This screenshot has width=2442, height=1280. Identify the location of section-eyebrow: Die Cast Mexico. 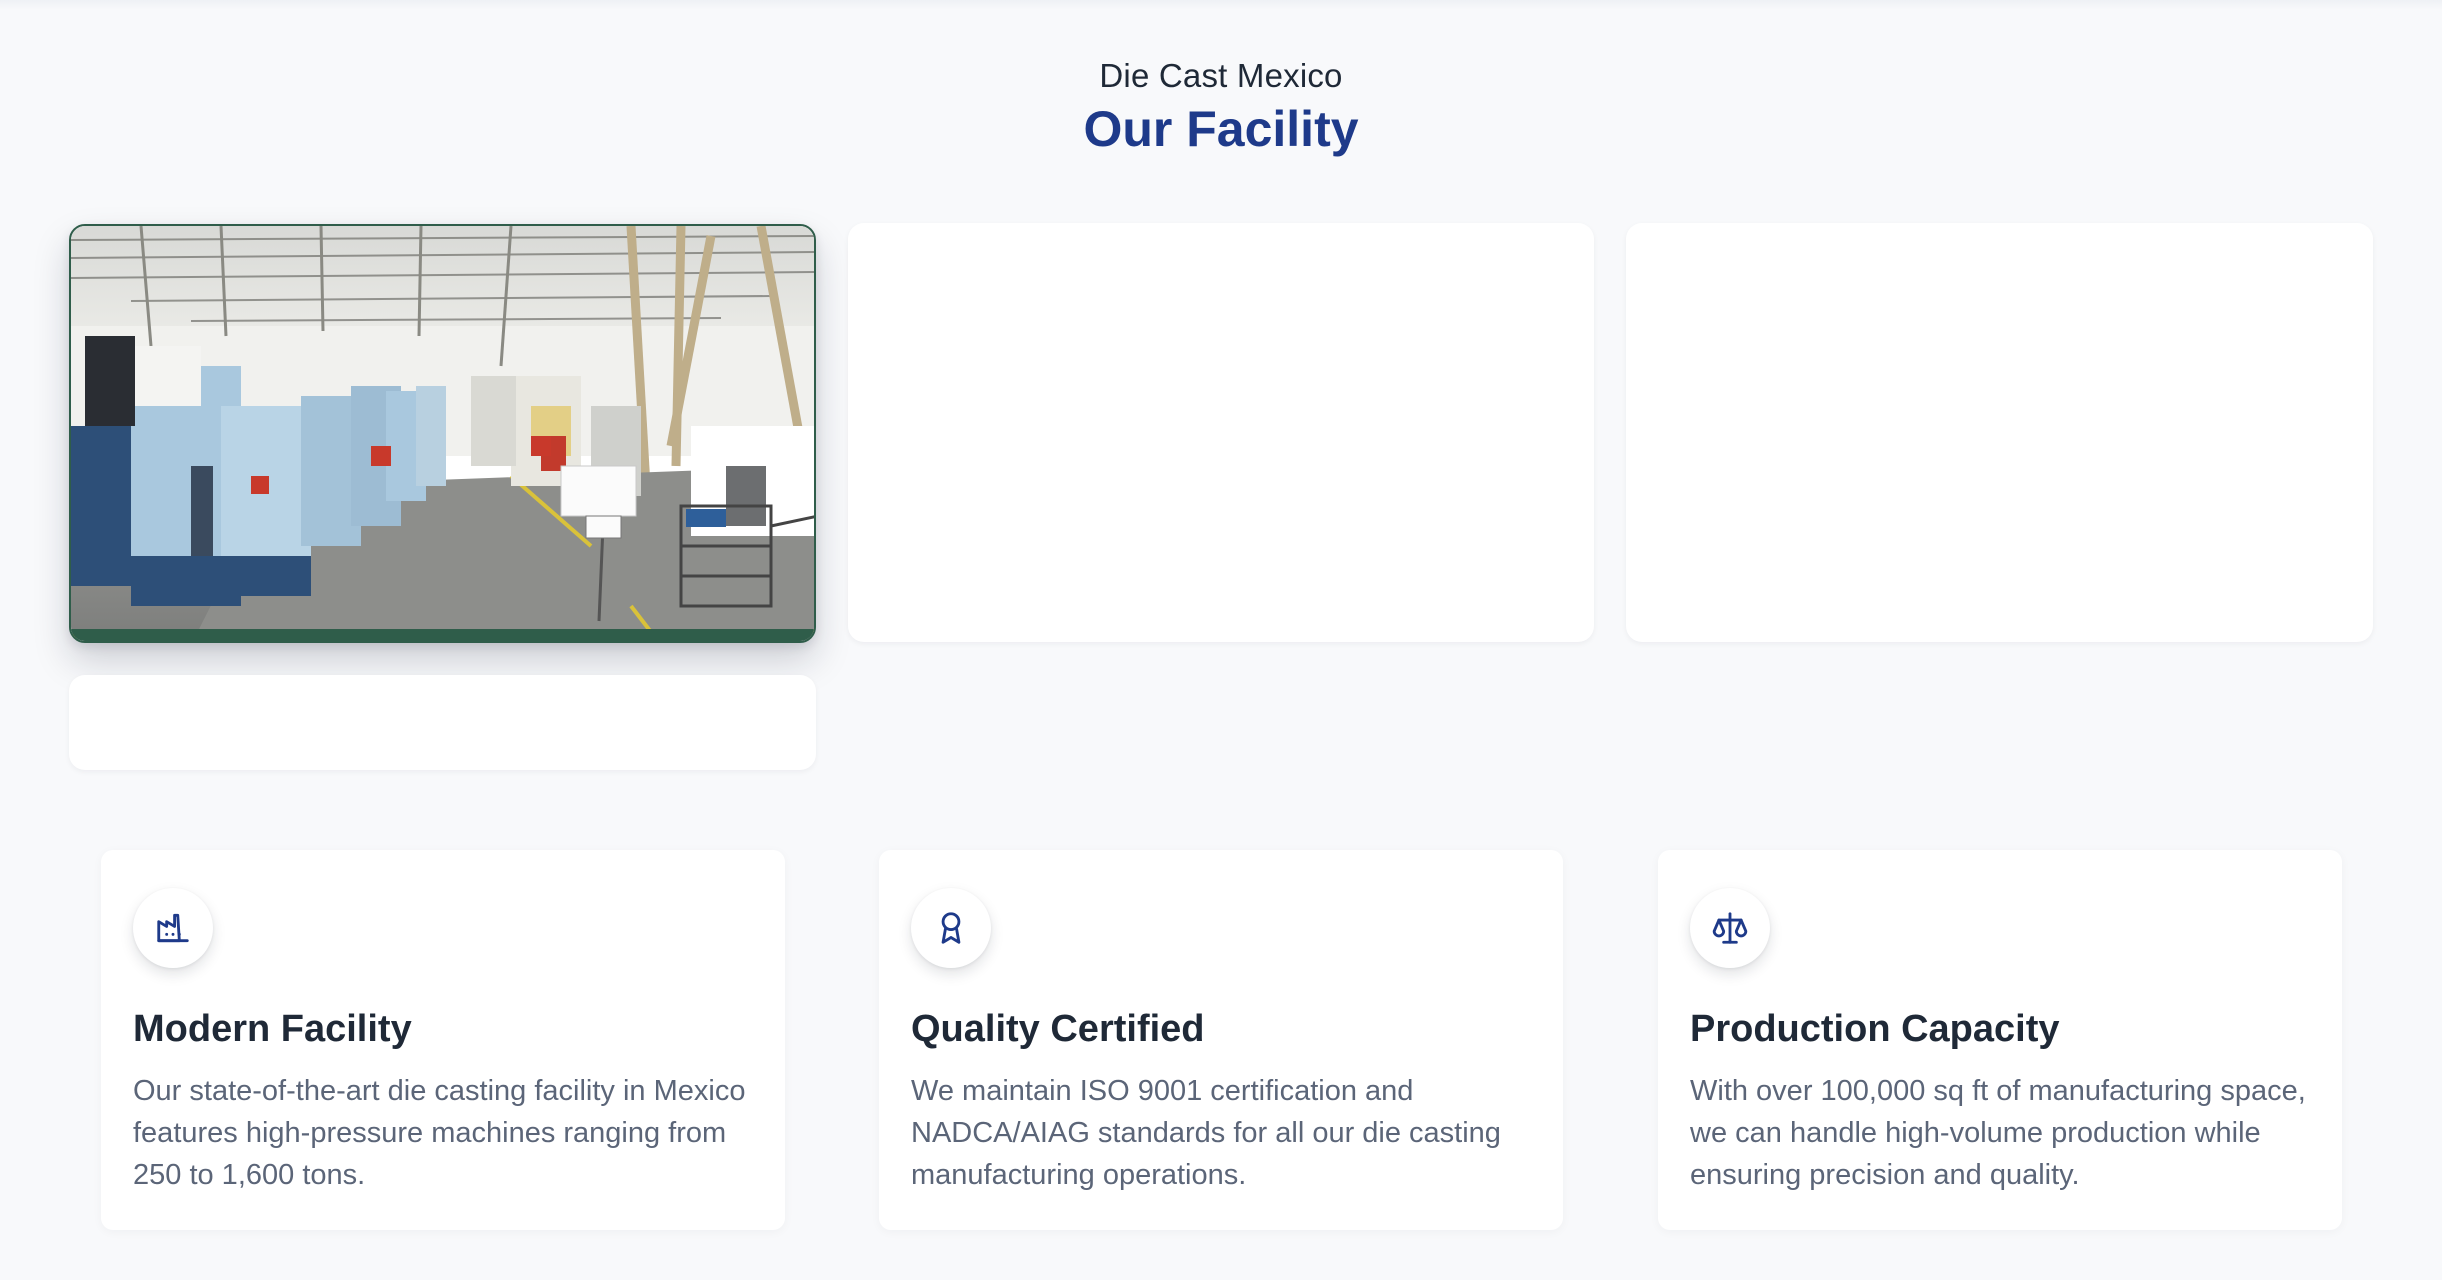
(1221, 75).